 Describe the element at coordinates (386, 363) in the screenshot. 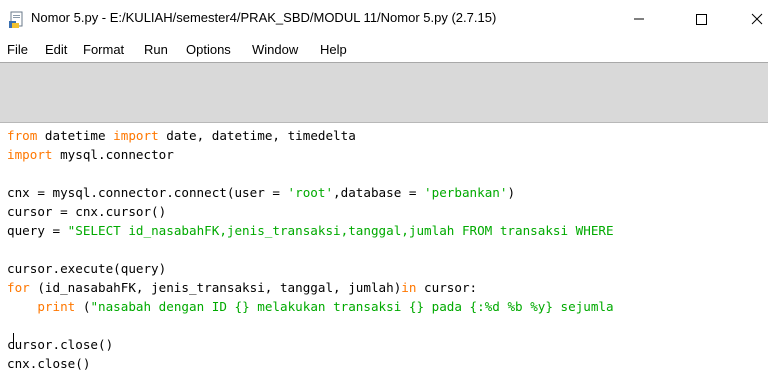

I see `code-line: cnx.close()` at that location.